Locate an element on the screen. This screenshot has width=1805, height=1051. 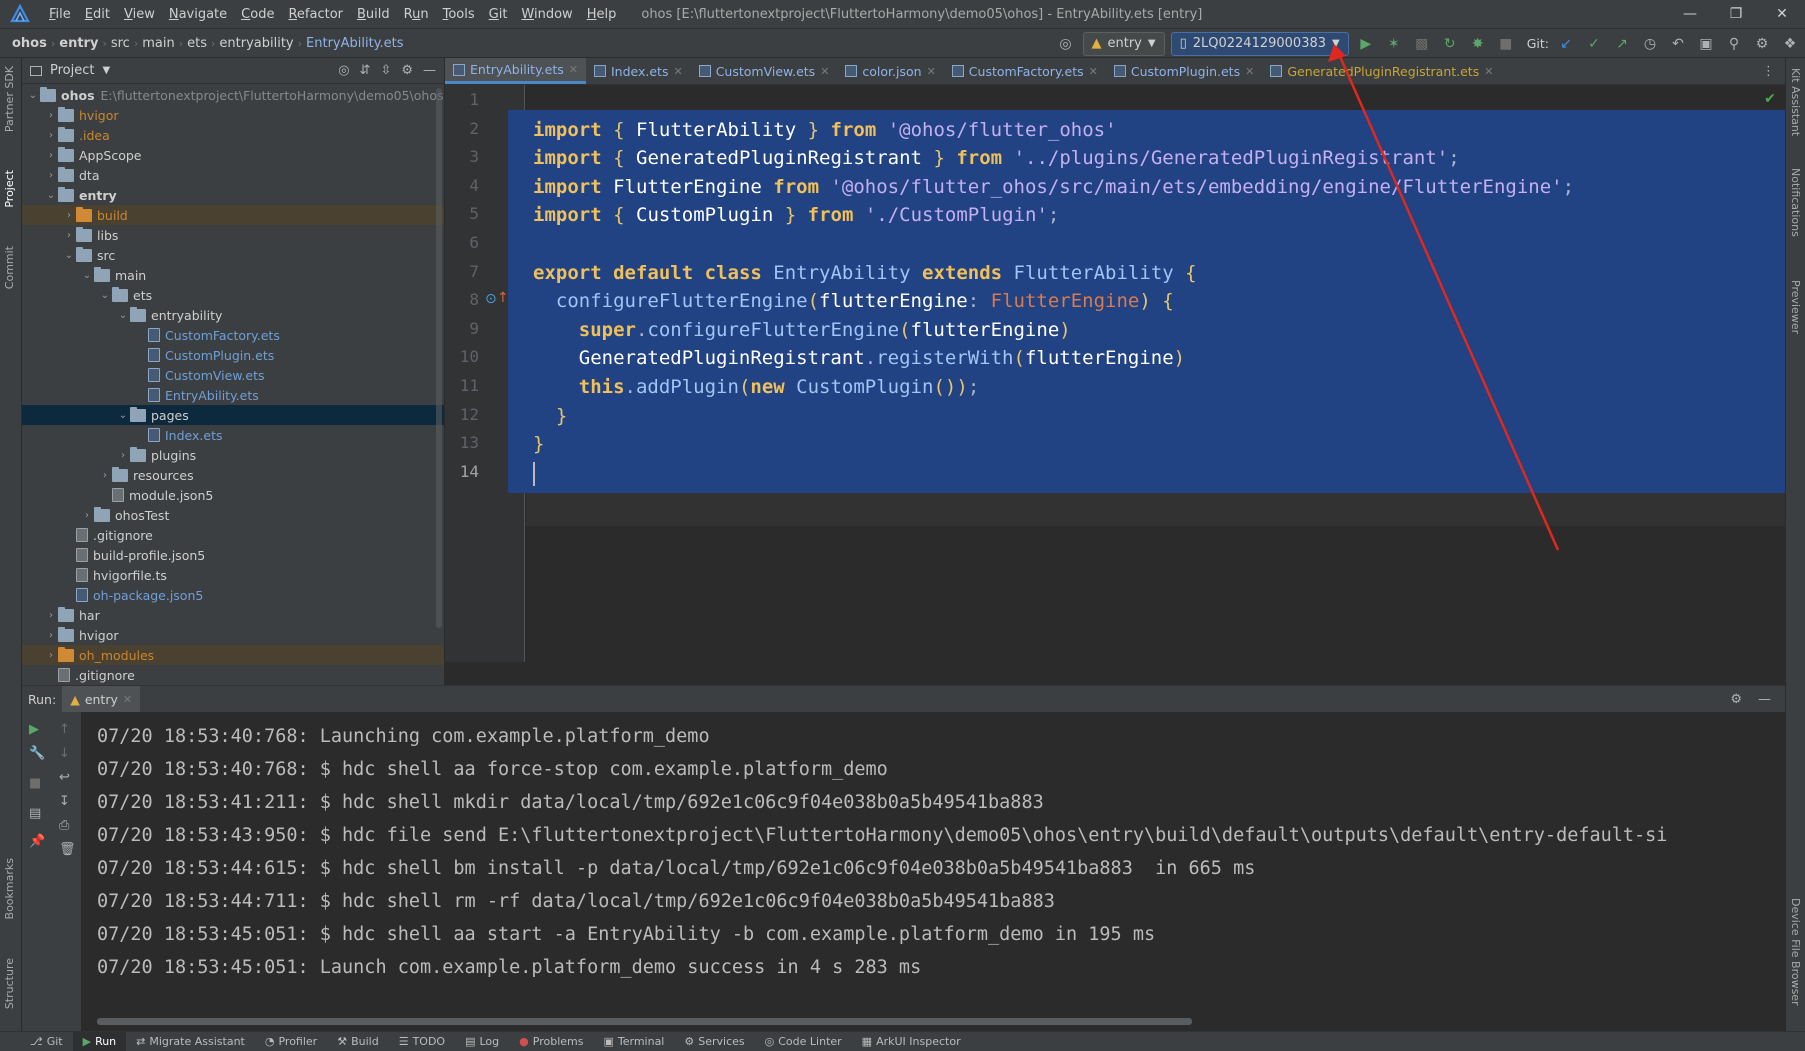
tab-previewer: Previewer is located at coordinates (1795, 307).